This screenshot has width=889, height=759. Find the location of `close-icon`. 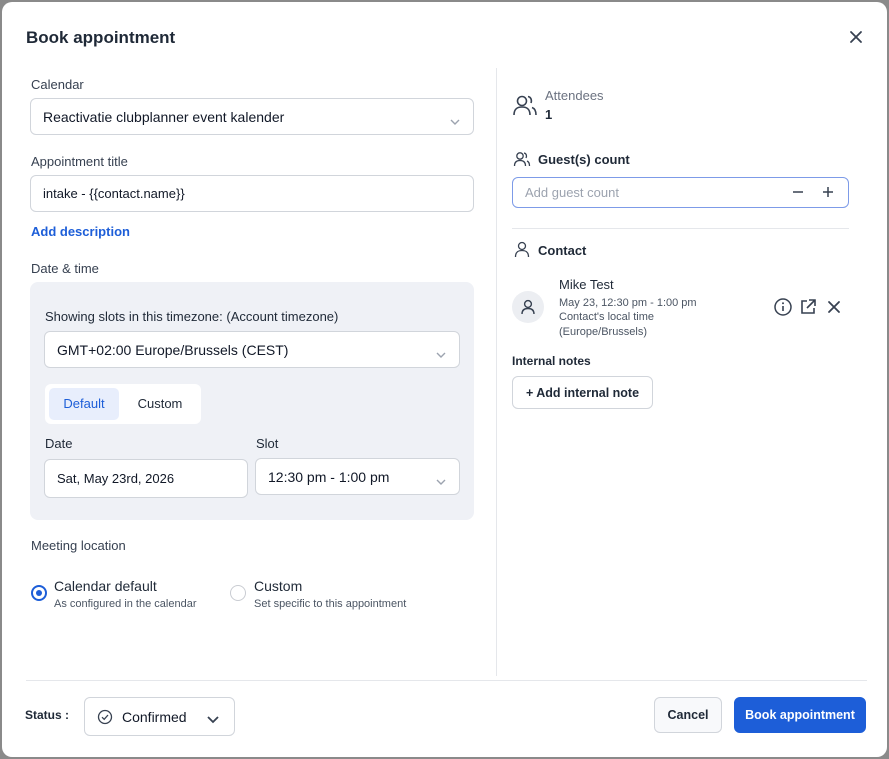

close-icon is located at coordinates (856, 37).